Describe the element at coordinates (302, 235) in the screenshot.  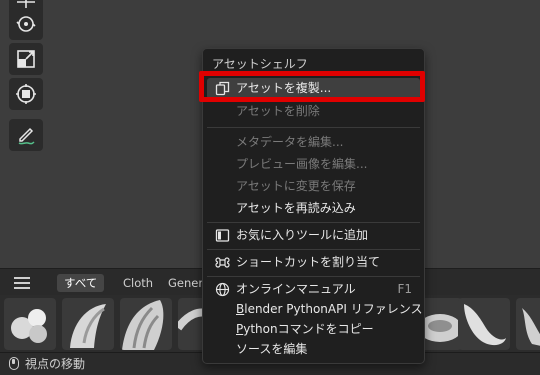
I see `menu-item-label: お気に入りツールに追加` at that location.